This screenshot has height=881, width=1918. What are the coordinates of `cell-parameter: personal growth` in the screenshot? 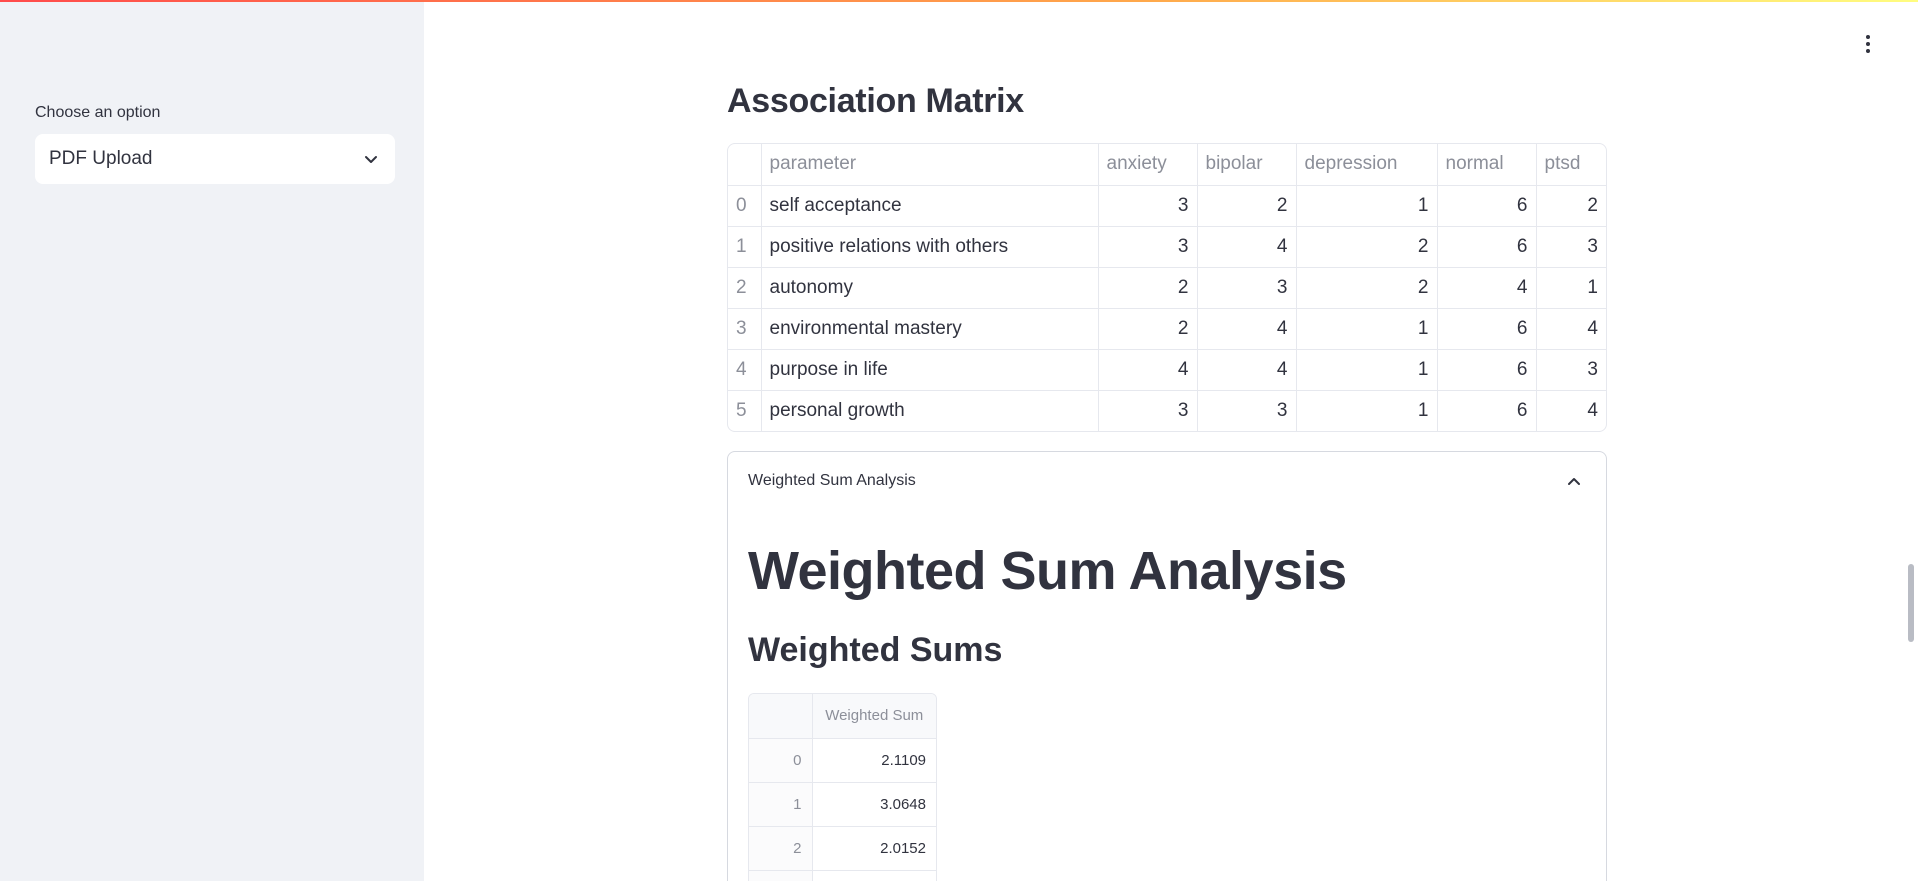 It's located at (930, 410).